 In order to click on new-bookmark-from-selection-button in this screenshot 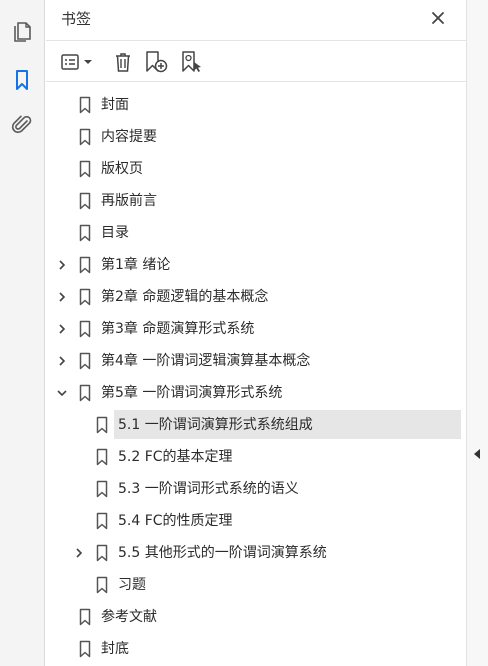, I will do `click(192, 62)`.